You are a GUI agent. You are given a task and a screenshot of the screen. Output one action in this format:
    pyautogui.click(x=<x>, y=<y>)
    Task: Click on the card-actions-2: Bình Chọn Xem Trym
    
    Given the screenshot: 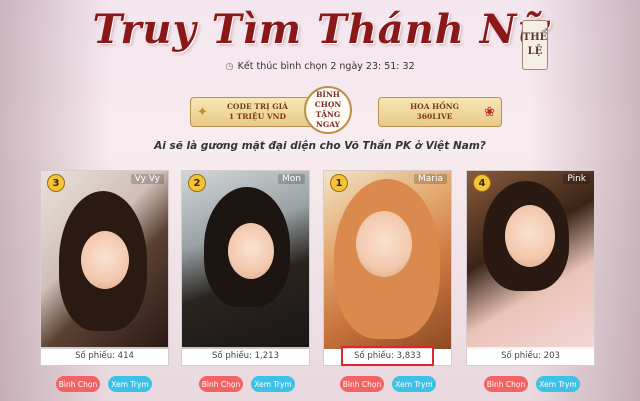 What is the action you would take?
    pyautogui.click(x=250, y=384)
    